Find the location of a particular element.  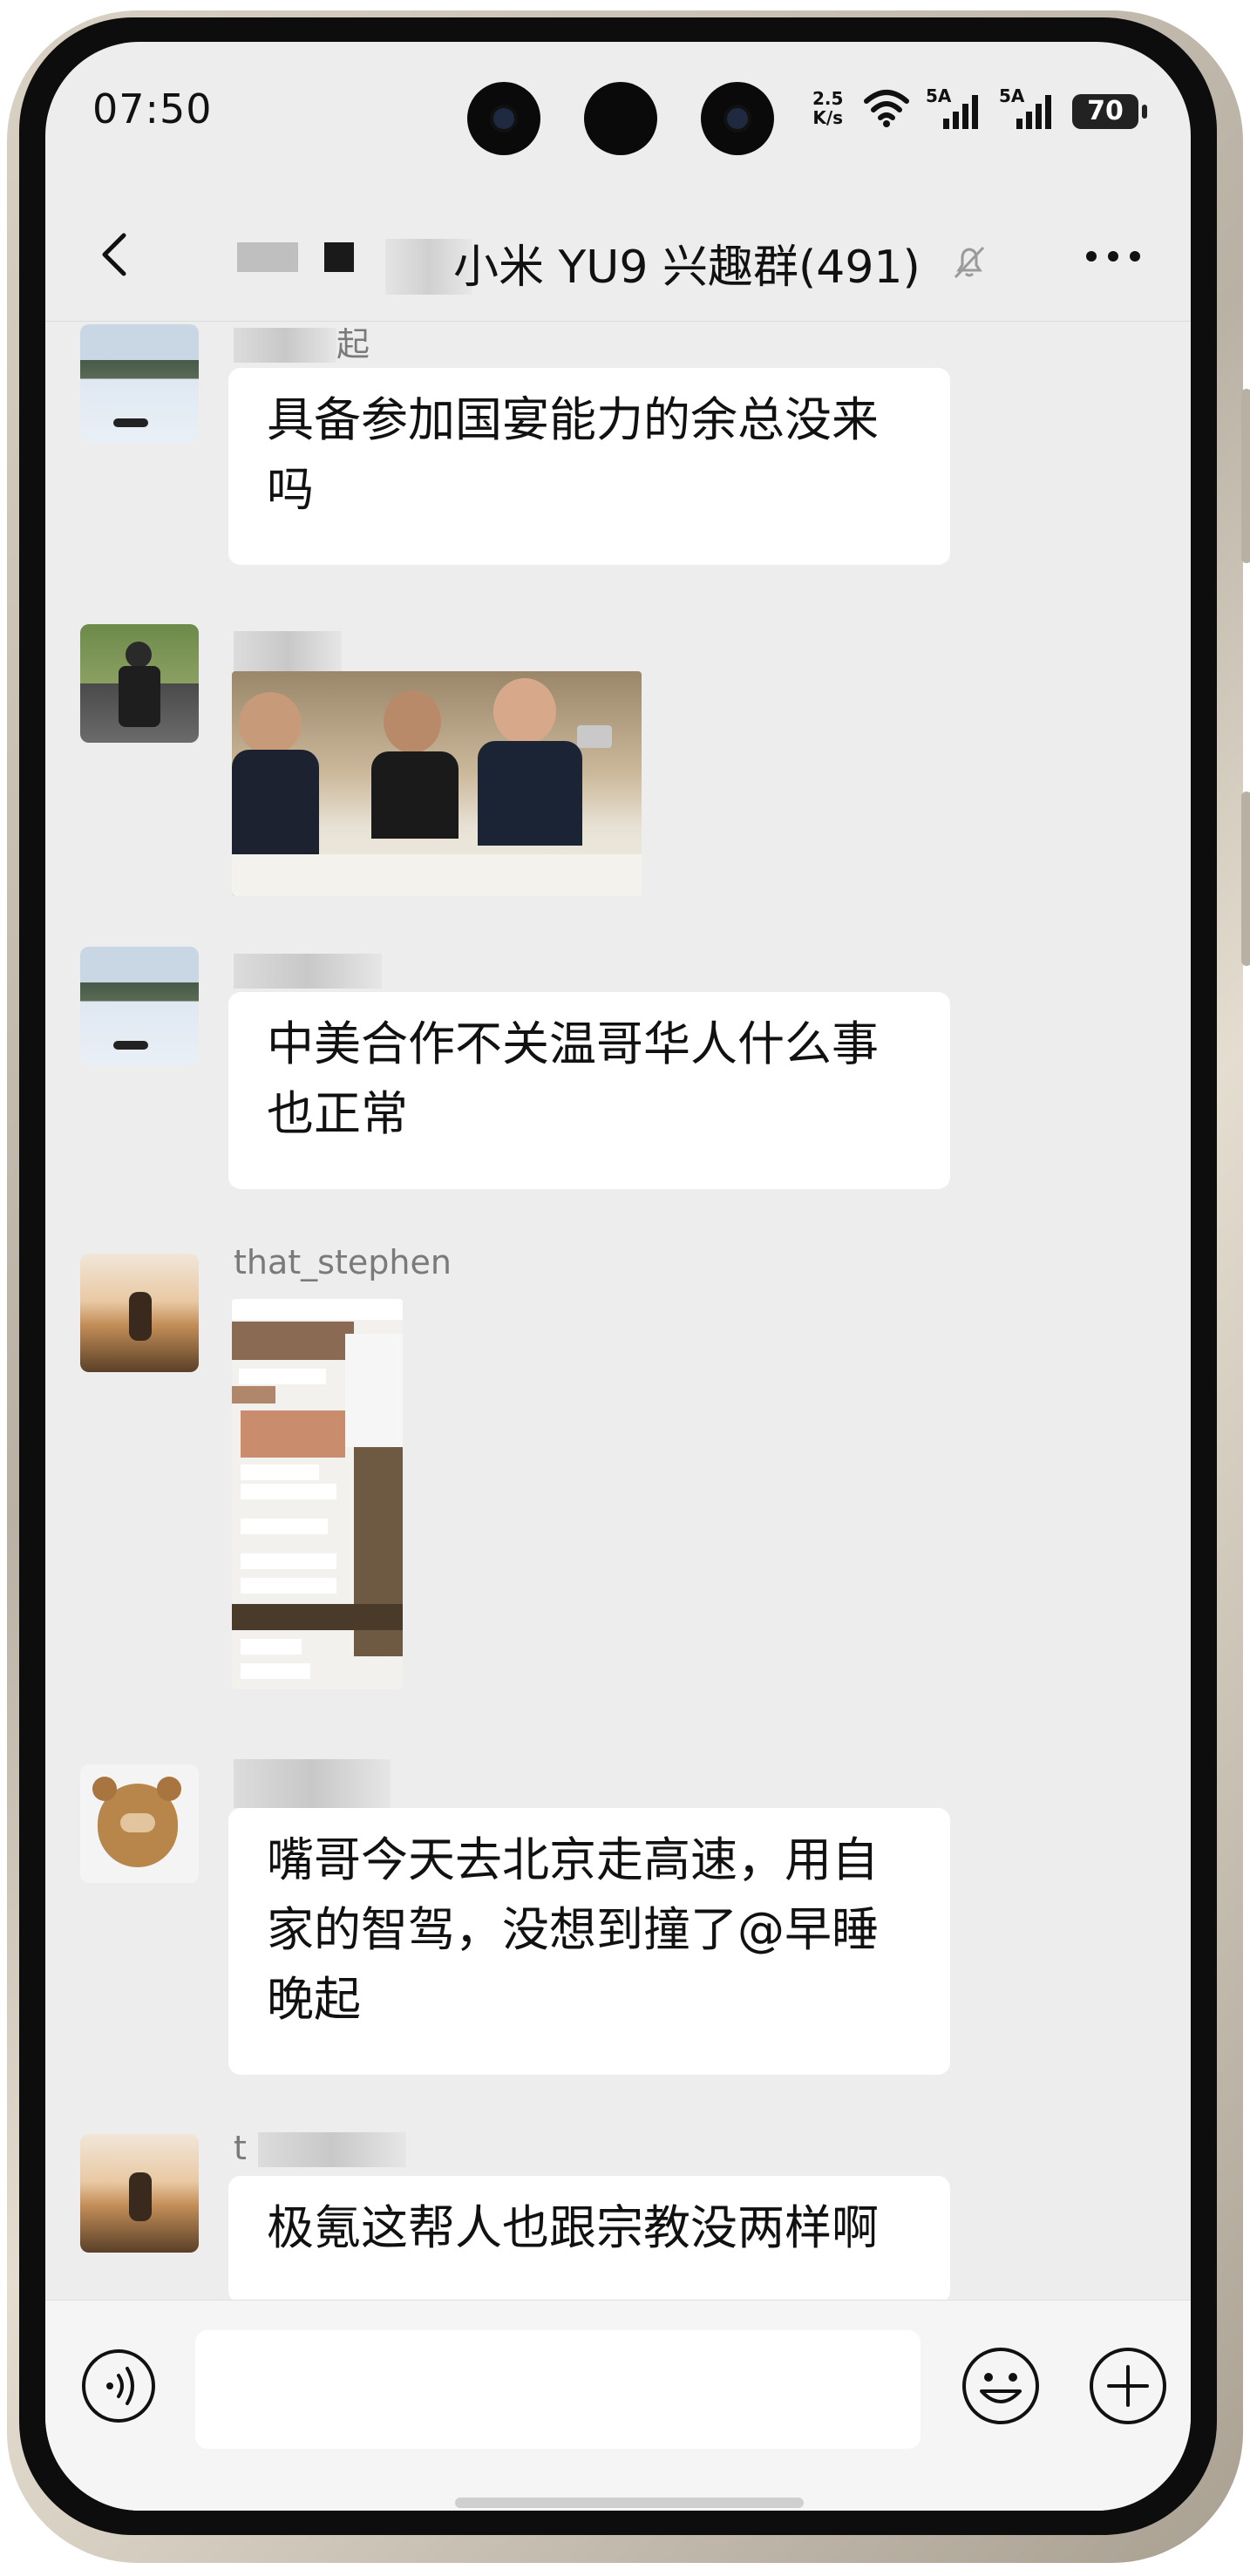

message-bubble: 具备参加国宴能力的余总没来 吗 is located at coordinates (589, 466).